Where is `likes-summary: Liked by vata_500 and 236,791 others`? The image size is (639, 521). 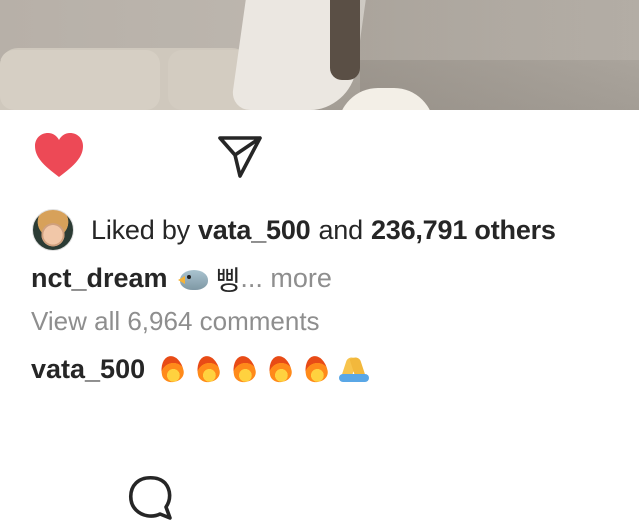 likes-summary: Liked by vata_500 and 236,791 others is located at coordinates (294, 230).